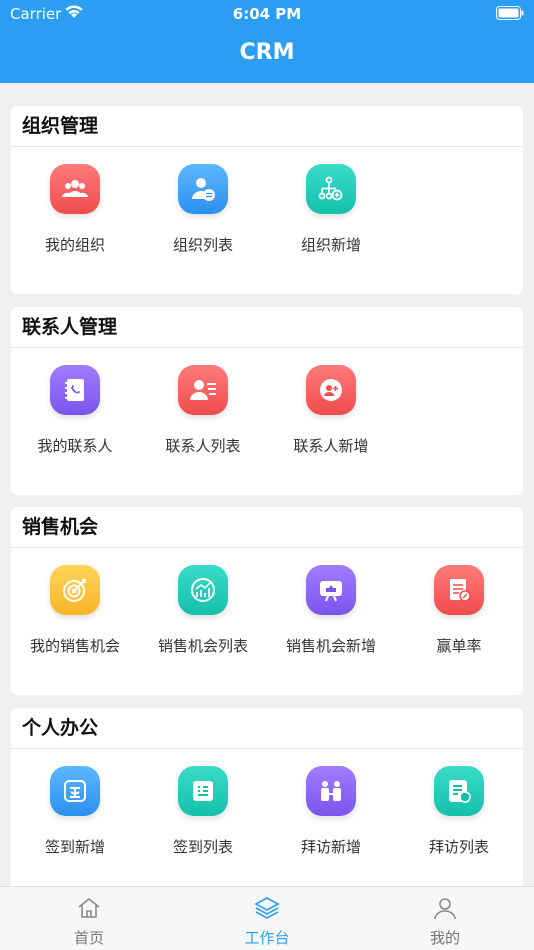 The width and height of the screenshot is (534, 950). What do you see at coordinates (267, 52) in the screenshot?
I see `page-title: CRM` at bounding box center [267, 52].